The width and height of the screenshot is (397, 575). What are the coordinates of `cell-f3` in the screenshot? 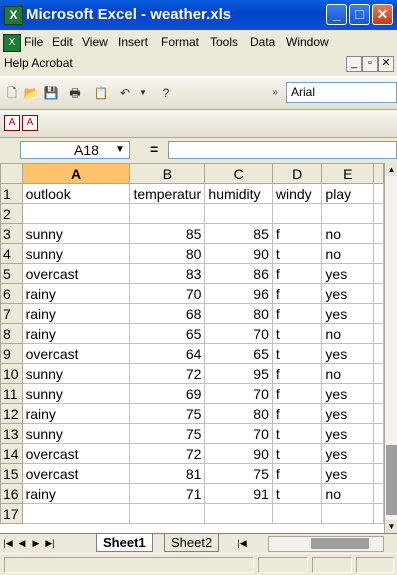 It's located at (378, 233).